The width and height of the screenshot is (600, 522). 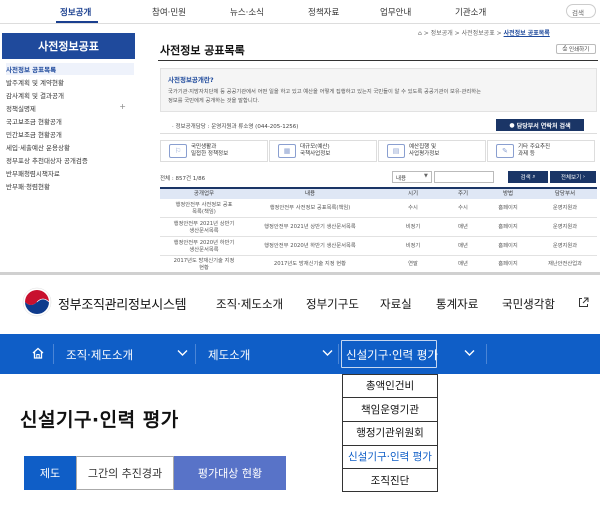 What do you see at coordinates (47, 161) in the screenshot?
I see `sidebar-item-label: 정부포상 추천대상자 공개검증` at bounding box center [47, 161].